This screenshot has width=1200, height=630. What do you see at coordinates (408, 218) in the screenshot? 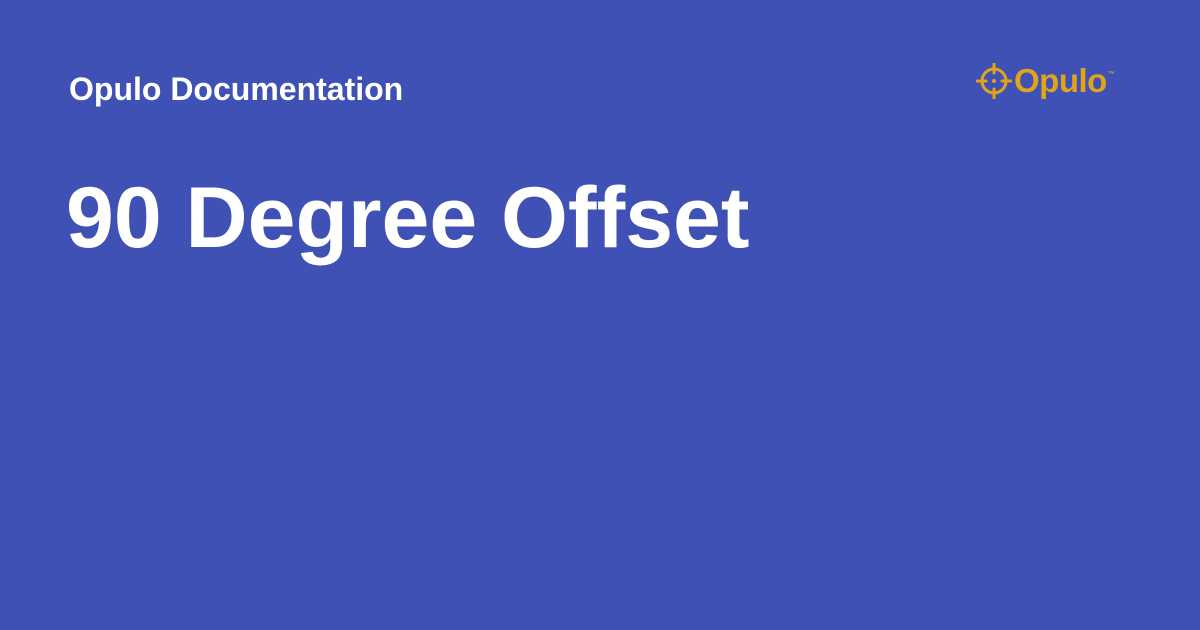
I see `page-title: 90 Degree Offset` at bounding box center [408, 218].